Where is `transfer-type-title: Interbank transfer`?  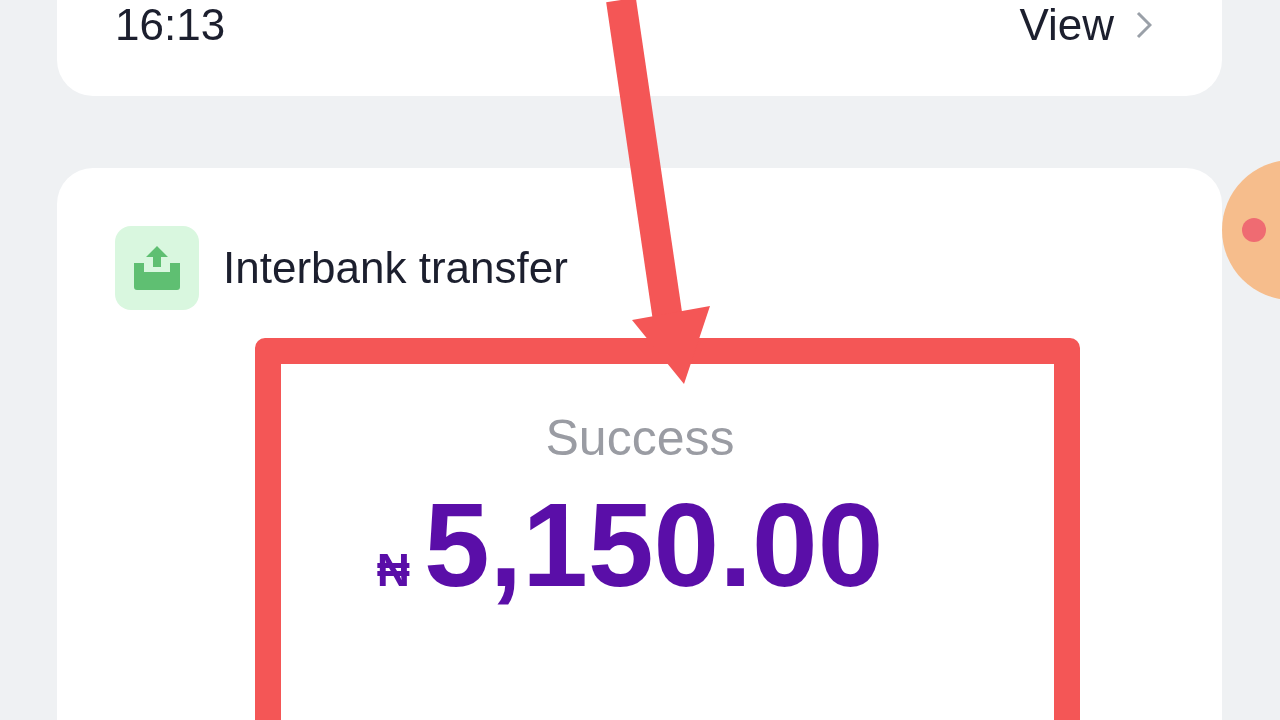 transfer-type-title: Interbank transfer is located at coordinates (395, 268).